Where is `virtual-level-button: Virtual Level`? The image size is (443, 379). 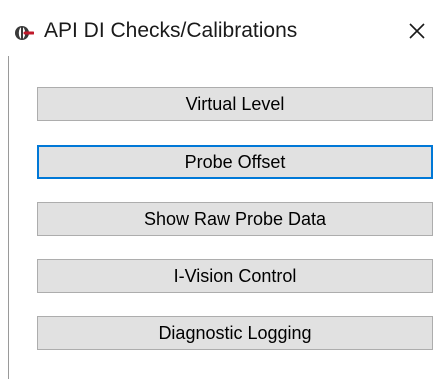 virtual-level-button: Virtual Level is located at coordinates (235, 104).